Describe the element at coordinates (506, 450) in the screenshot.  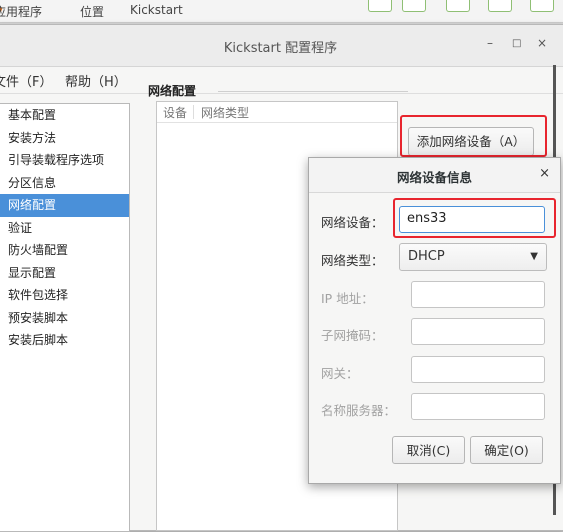
I see `ok-button: 确定(O)` at that location.